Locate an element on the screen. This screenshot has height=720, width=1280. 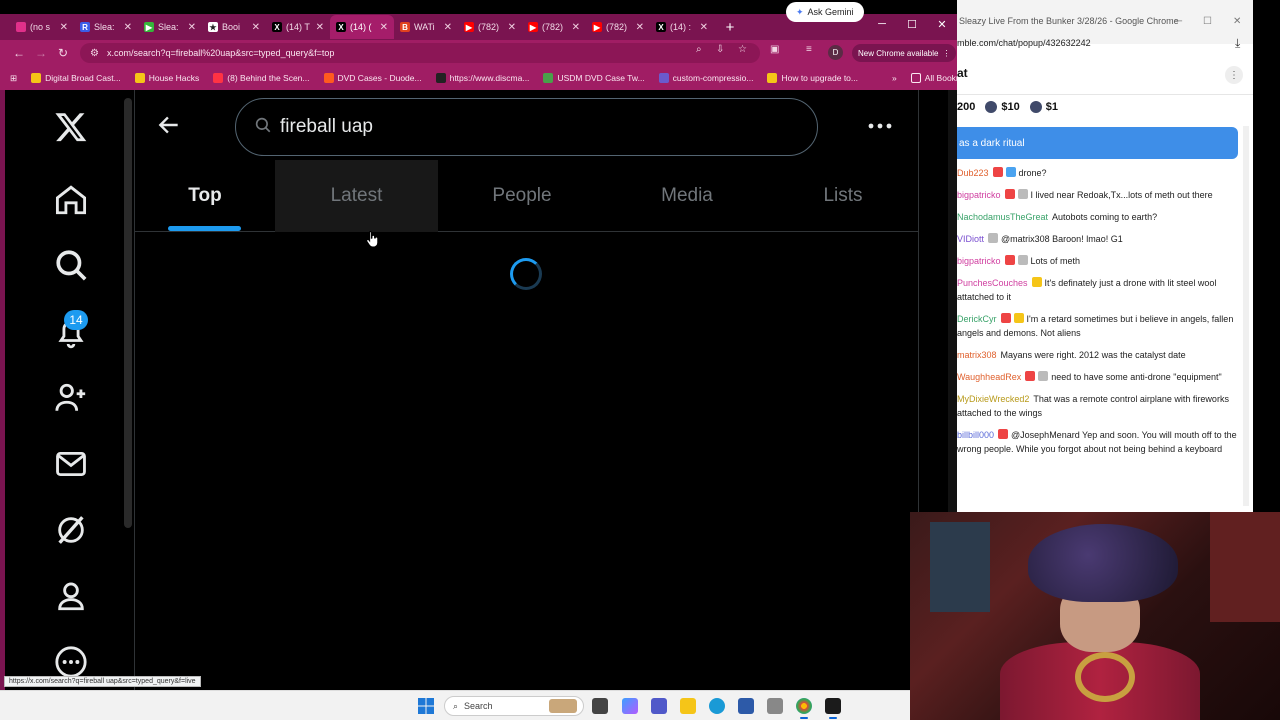
chat-username: MyDixieWrecked2 is located at coordinates (993, 399).